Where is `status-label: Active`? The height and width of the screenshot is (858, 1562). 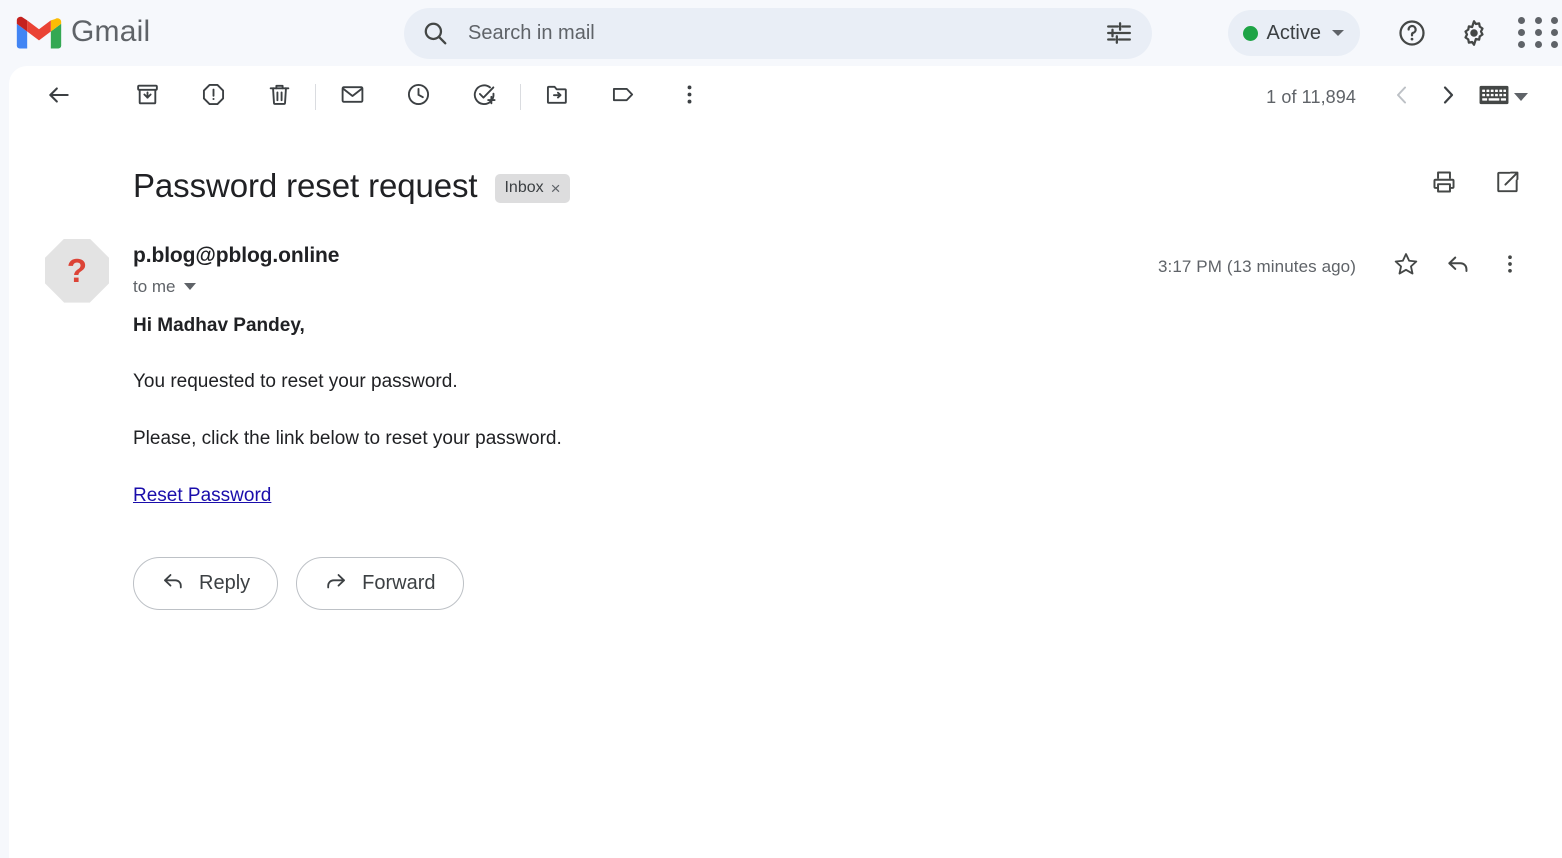 status-label: Active is located at coordinates (1293, 32).